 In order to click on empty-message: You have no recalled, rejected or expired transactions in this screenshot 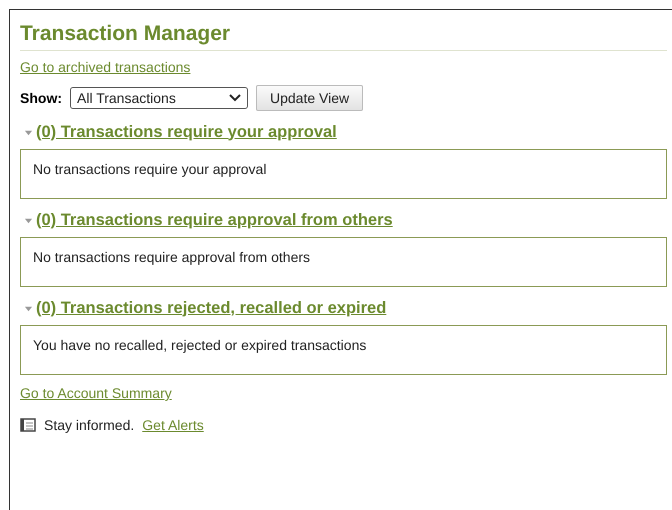, I will do `click(199, 345)`.